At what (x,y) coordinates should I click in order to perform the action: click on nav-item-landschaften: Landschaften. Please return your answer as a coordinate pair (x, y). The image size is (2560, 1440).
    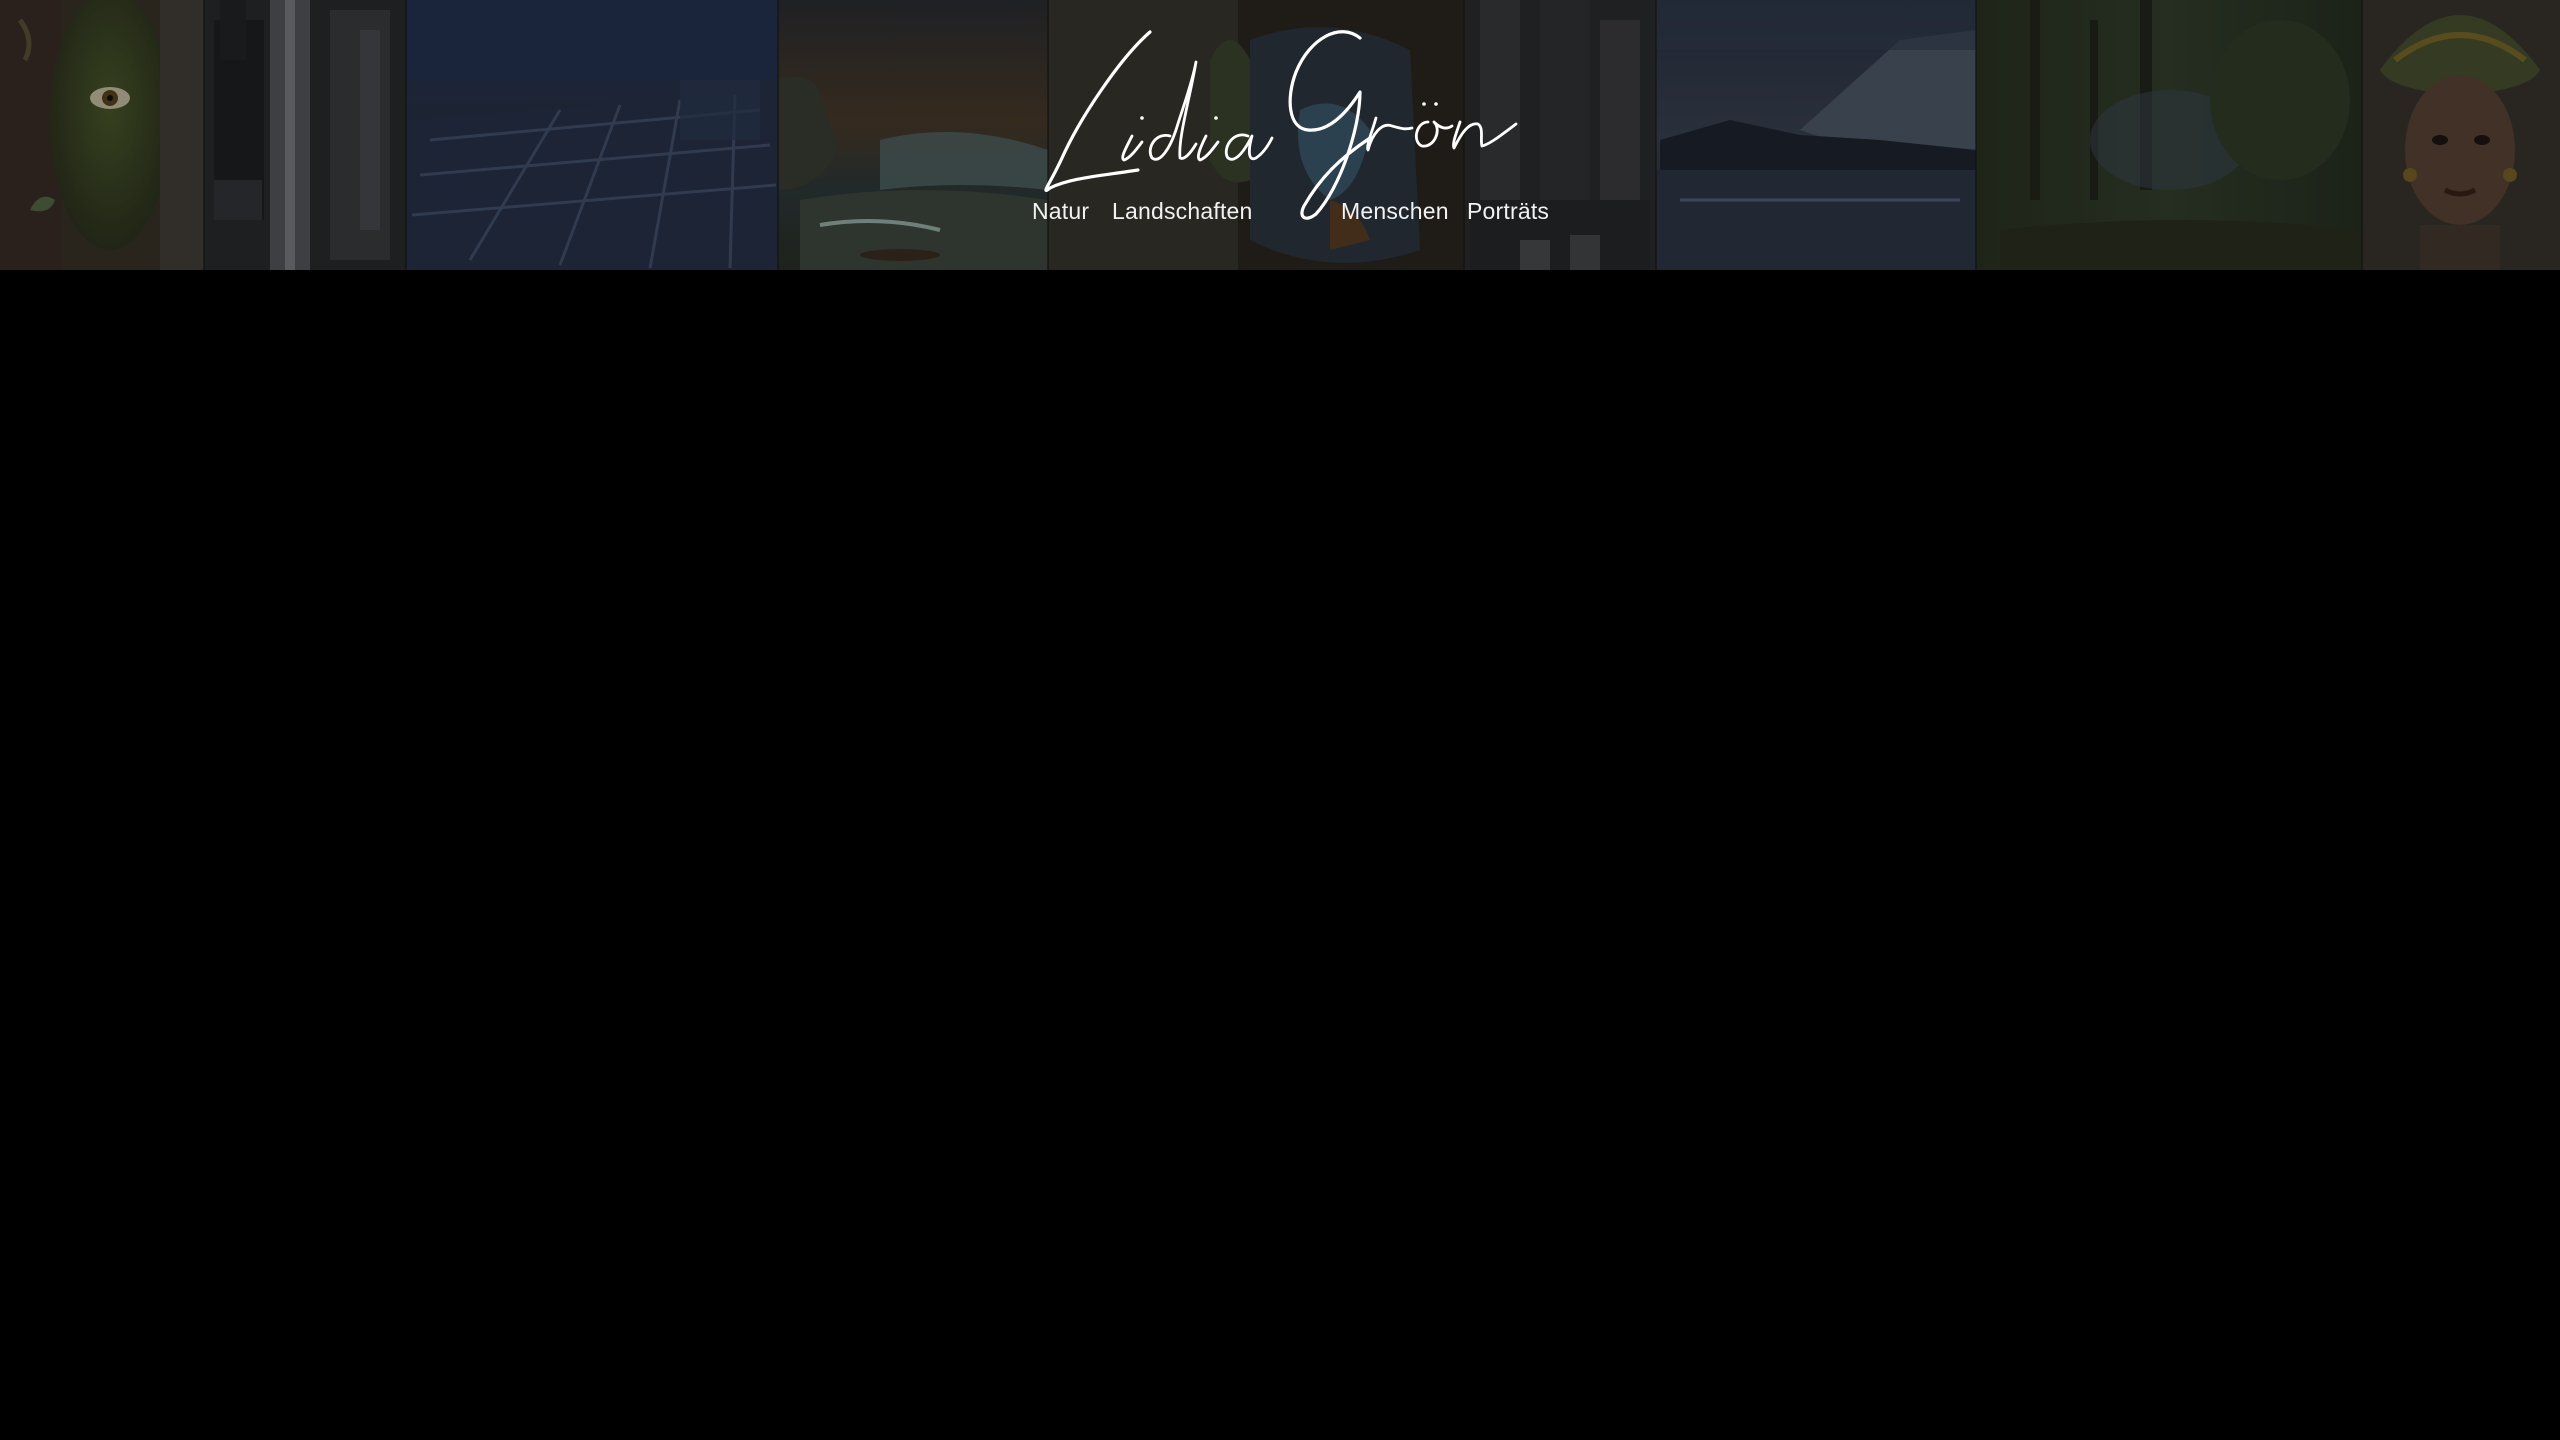
    Looking at the image, I should click on (1182, 211).